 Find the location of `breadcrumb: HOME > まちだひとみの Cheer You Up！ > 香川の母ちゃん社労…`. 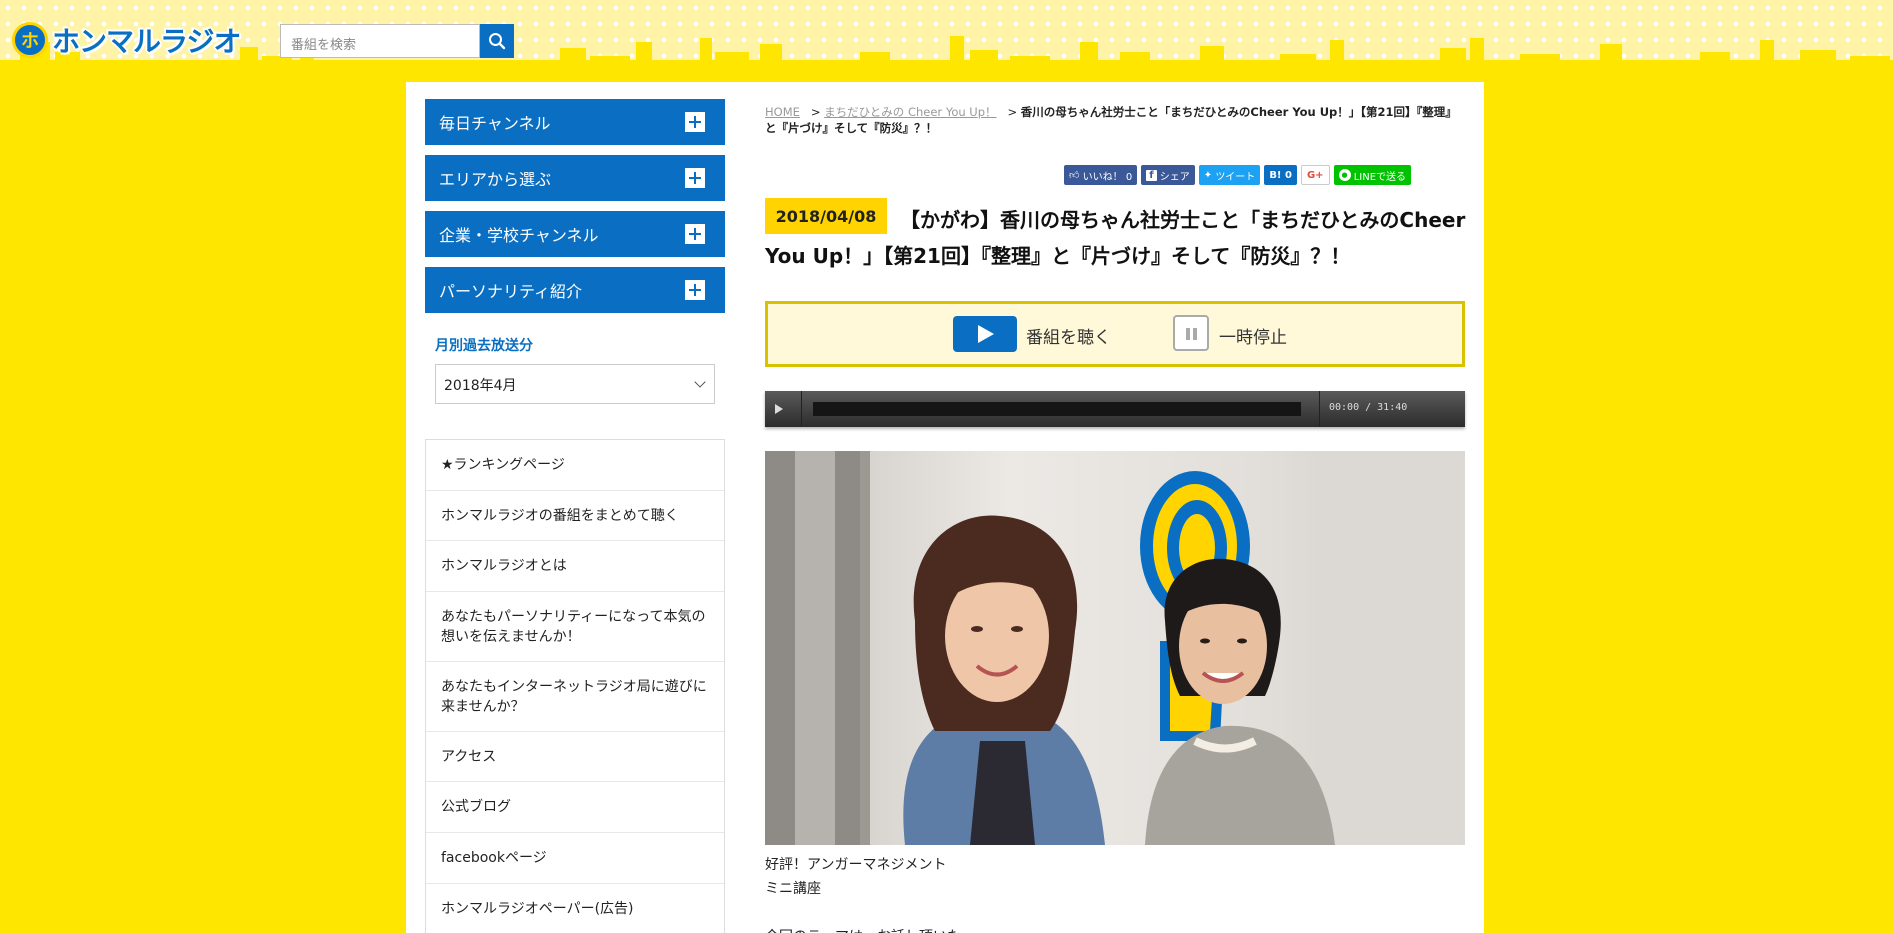

breadcrumb: HOME > まちだひとみの Cheer You Up！ > 香川の母ちゃん社労… is located at coordinates (1115, 120).